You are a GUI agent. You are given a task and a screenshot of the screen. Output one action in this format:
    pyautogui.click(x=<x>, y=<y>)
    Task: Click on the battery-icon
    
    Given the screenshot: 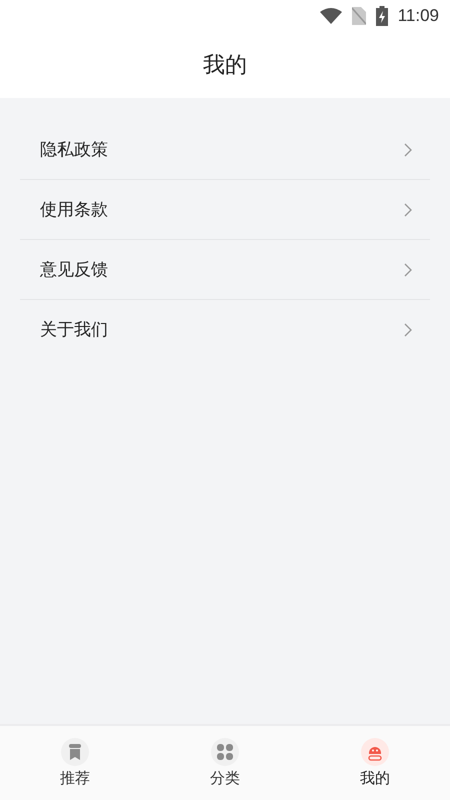 What is the action you would take?
    pyautogui.click(x=382, y=16)
    